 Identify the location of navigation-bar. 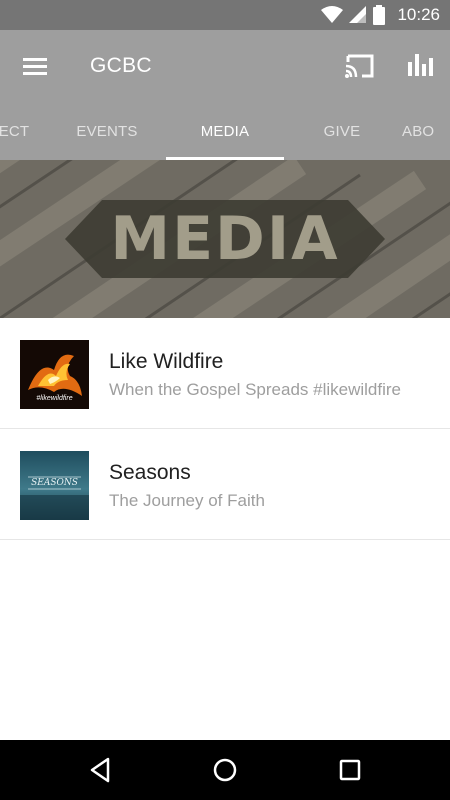
(225, 770).